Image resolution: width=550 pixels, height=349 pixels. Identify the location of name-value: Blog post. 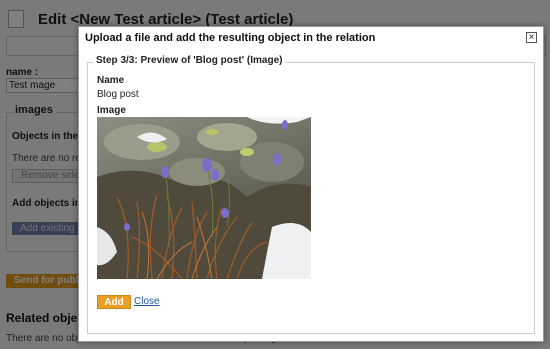
(118, 94).